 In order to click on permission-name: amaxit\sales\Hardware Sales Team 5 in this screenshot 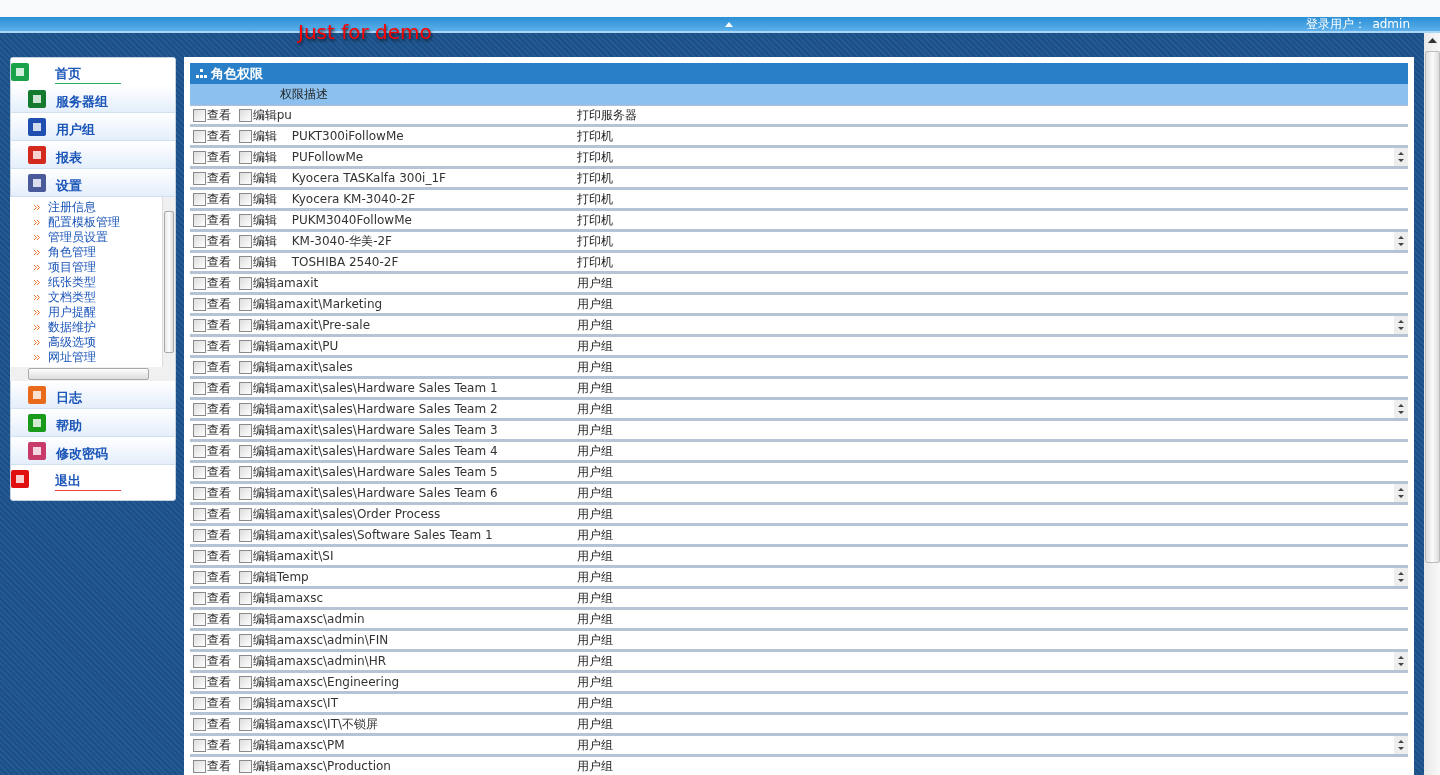, I will do `click(387, 472)`.